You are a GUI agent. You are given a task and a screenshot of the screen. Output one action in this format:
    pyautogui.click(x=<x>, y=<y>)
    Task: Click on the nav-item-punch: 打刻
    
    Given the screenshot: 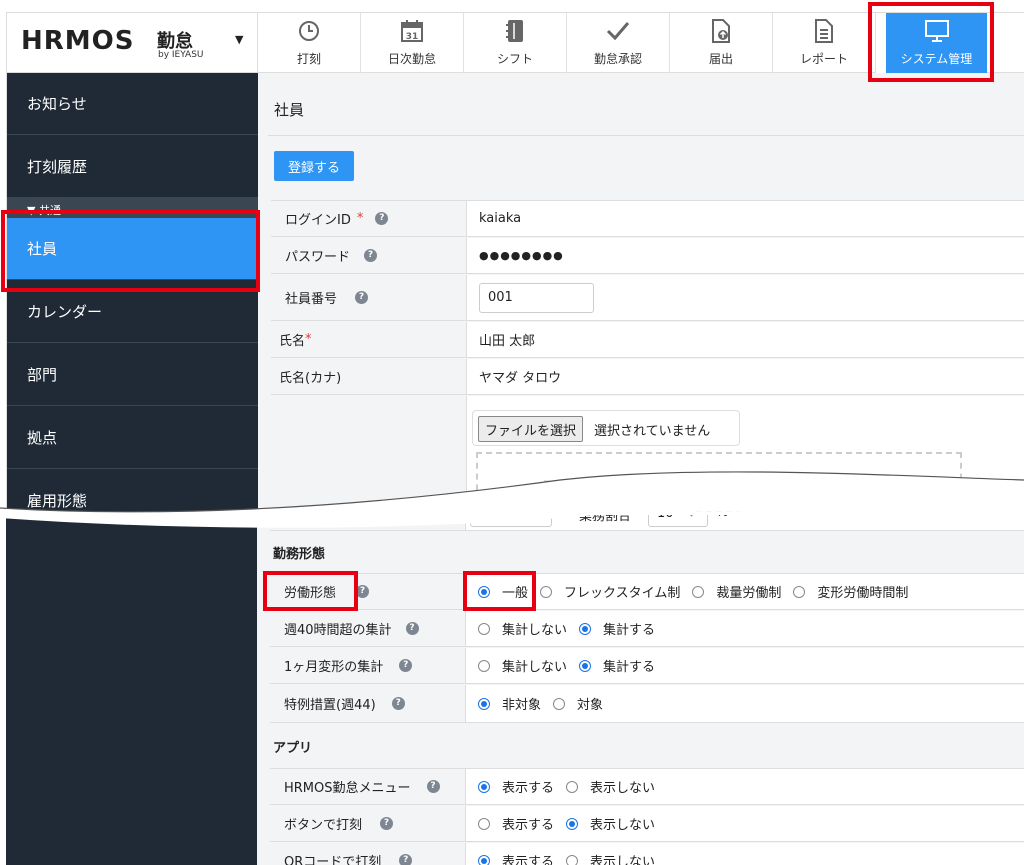 What is the action you would take?
    pyautogui.click(x=309, y=43)
    